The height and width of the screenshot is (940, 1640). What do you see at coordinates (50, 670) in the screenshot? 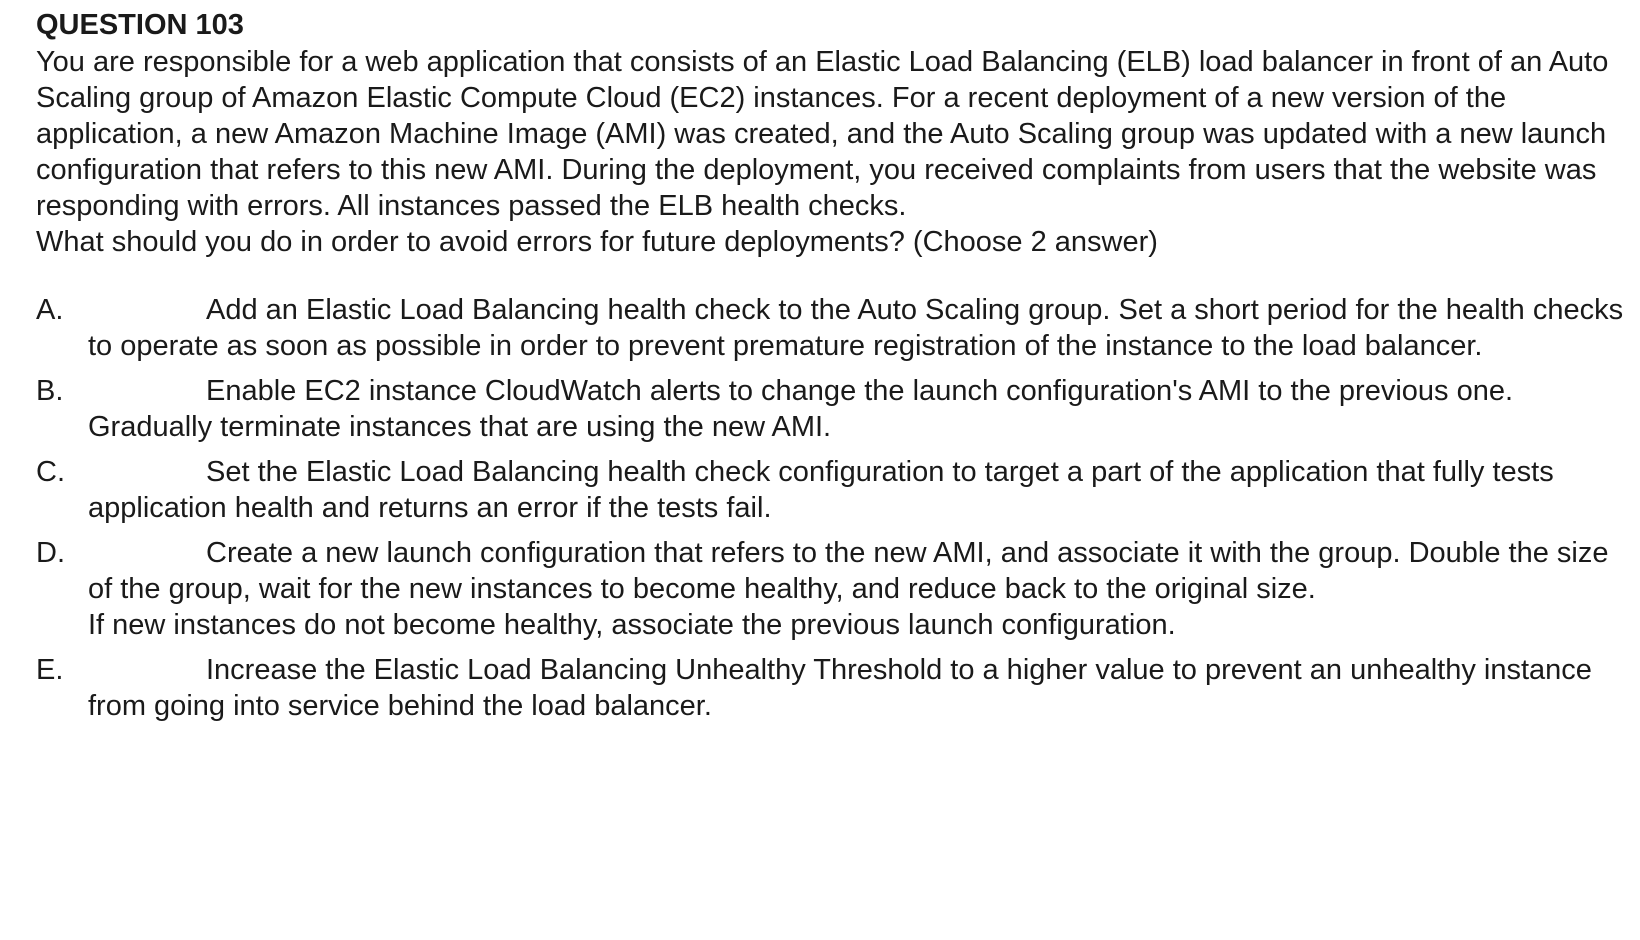
I see `option-letter: E.` at bounding box center [50, 670].